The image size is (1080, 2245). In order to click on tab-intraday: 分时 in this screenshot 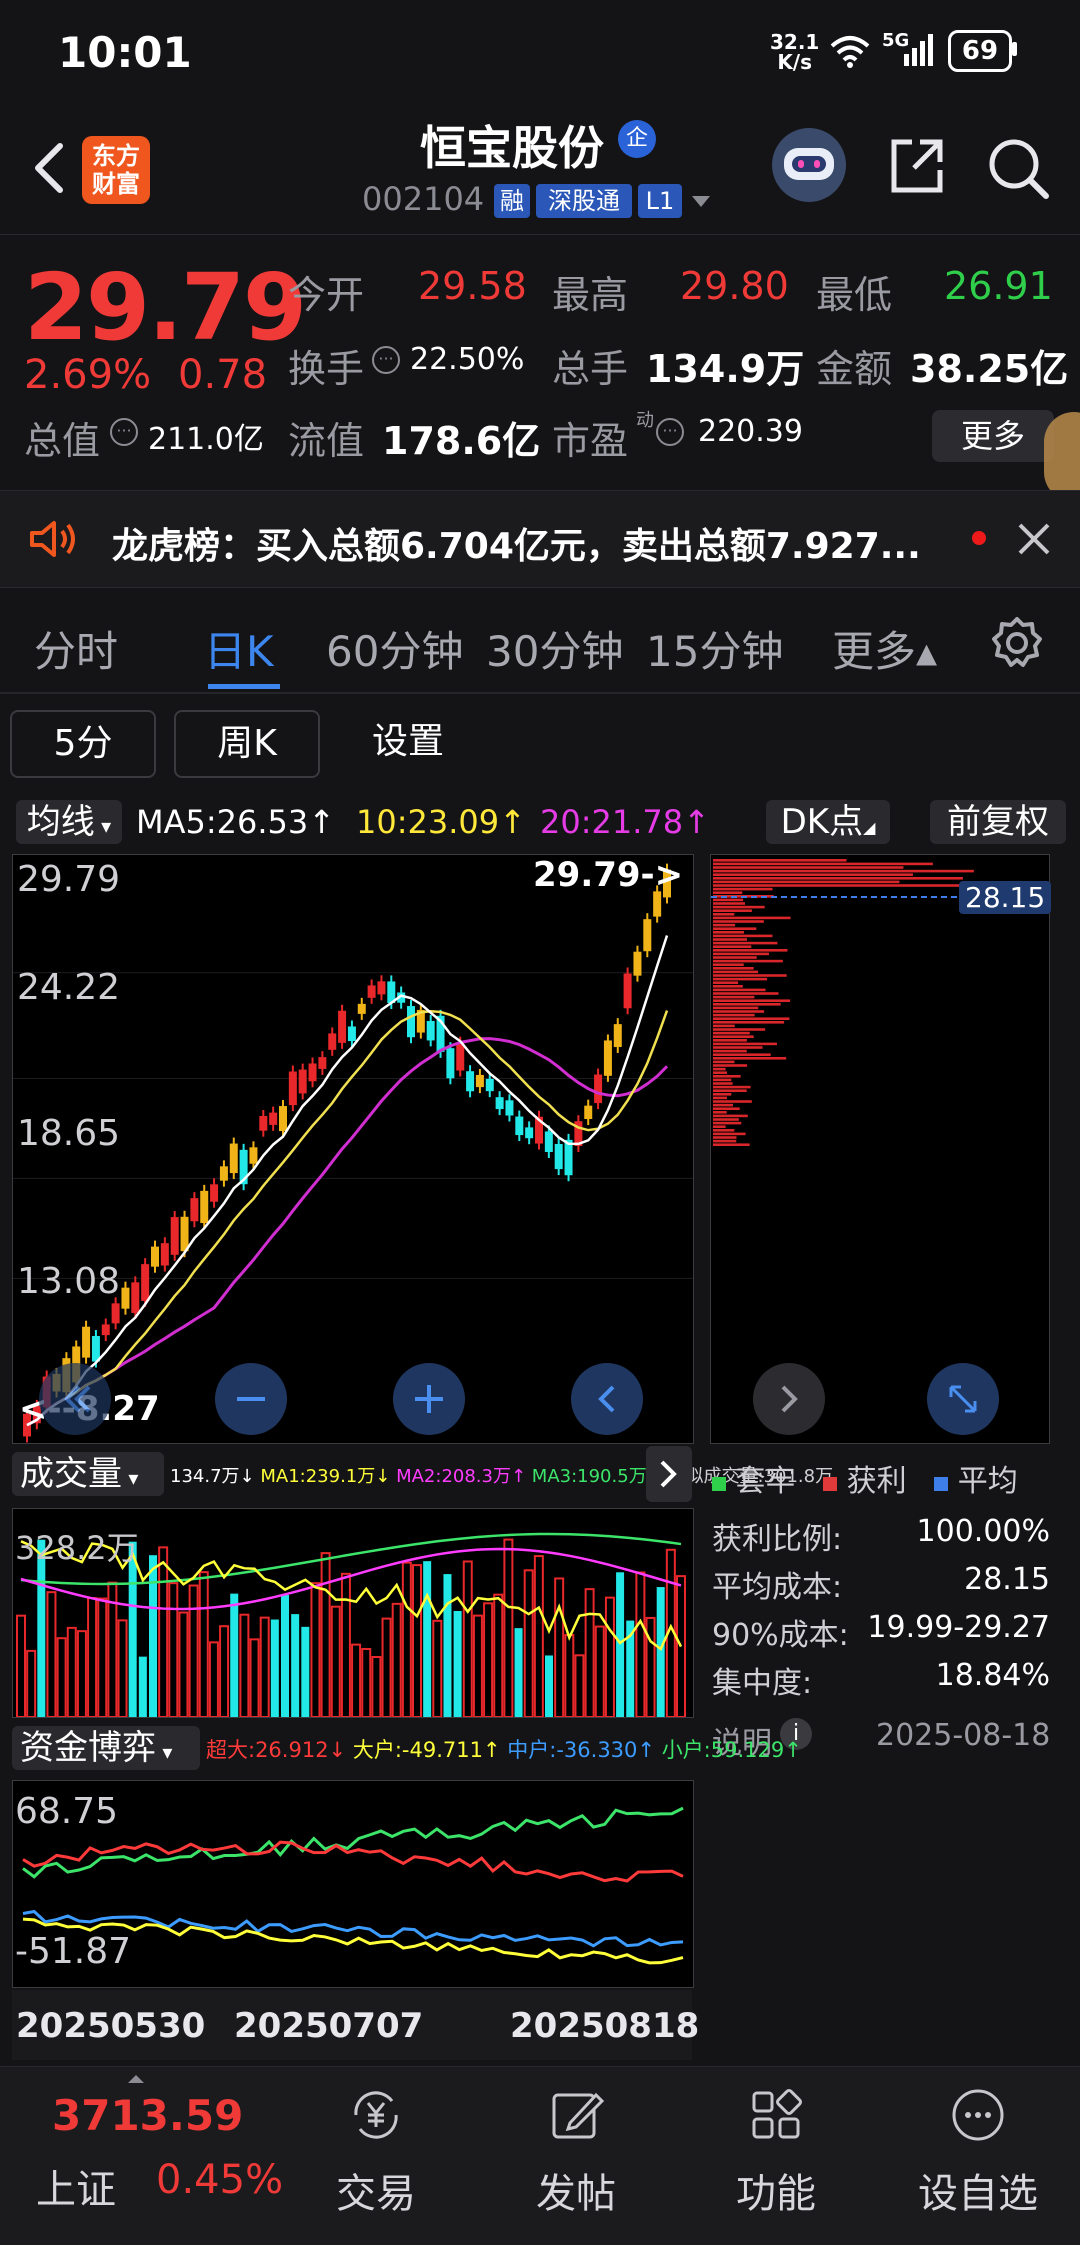, I will do `click(76, 648)`.